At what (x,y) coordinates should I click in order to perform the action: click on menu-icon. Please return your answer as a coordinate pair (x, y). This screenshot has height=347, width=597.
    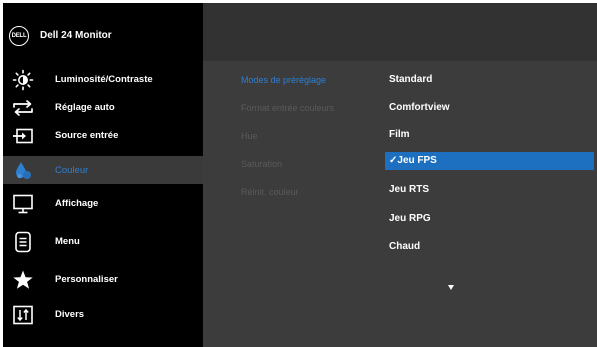
    Looking at the image, I should click on (23, 242).